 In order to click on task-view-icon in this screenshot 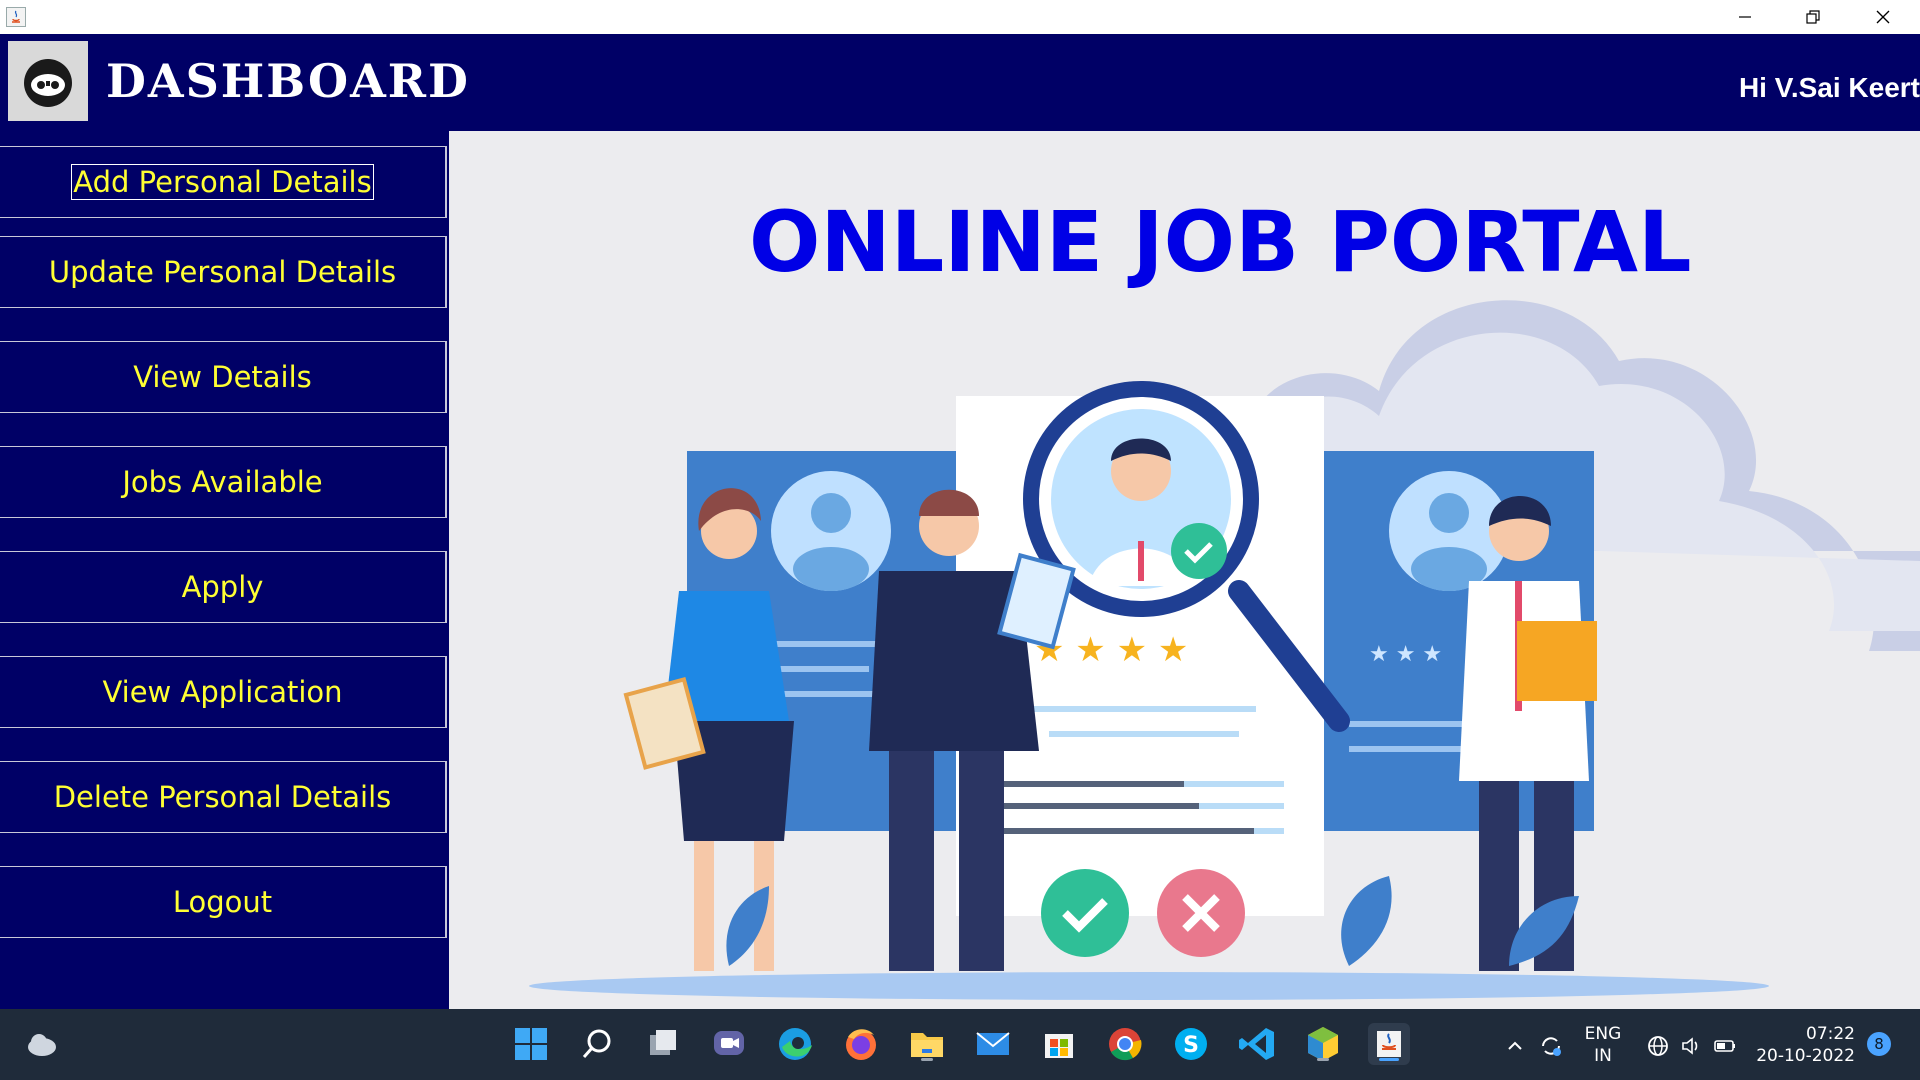, I will do `click(663, 1044)`.